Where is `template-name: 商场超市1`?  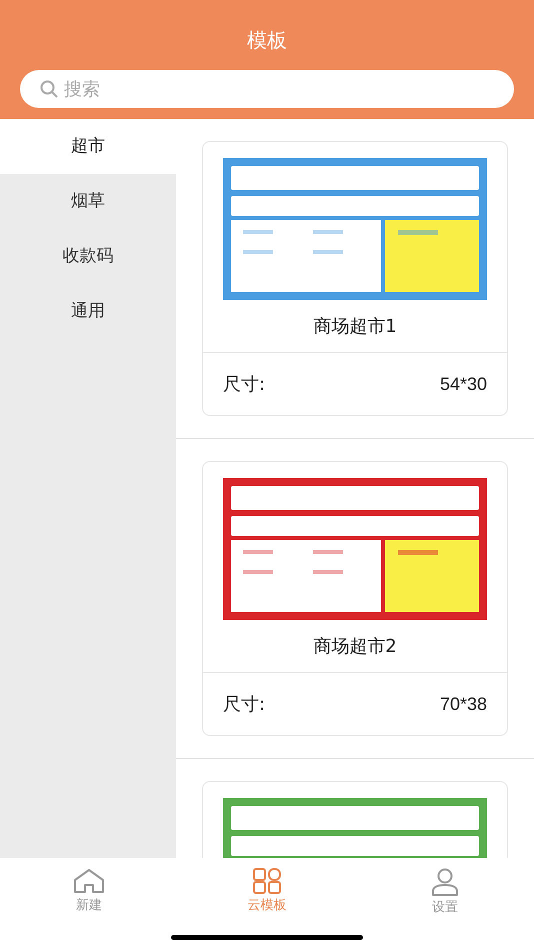 template-name: 商场超市1 is located at coordinates (355, 326).